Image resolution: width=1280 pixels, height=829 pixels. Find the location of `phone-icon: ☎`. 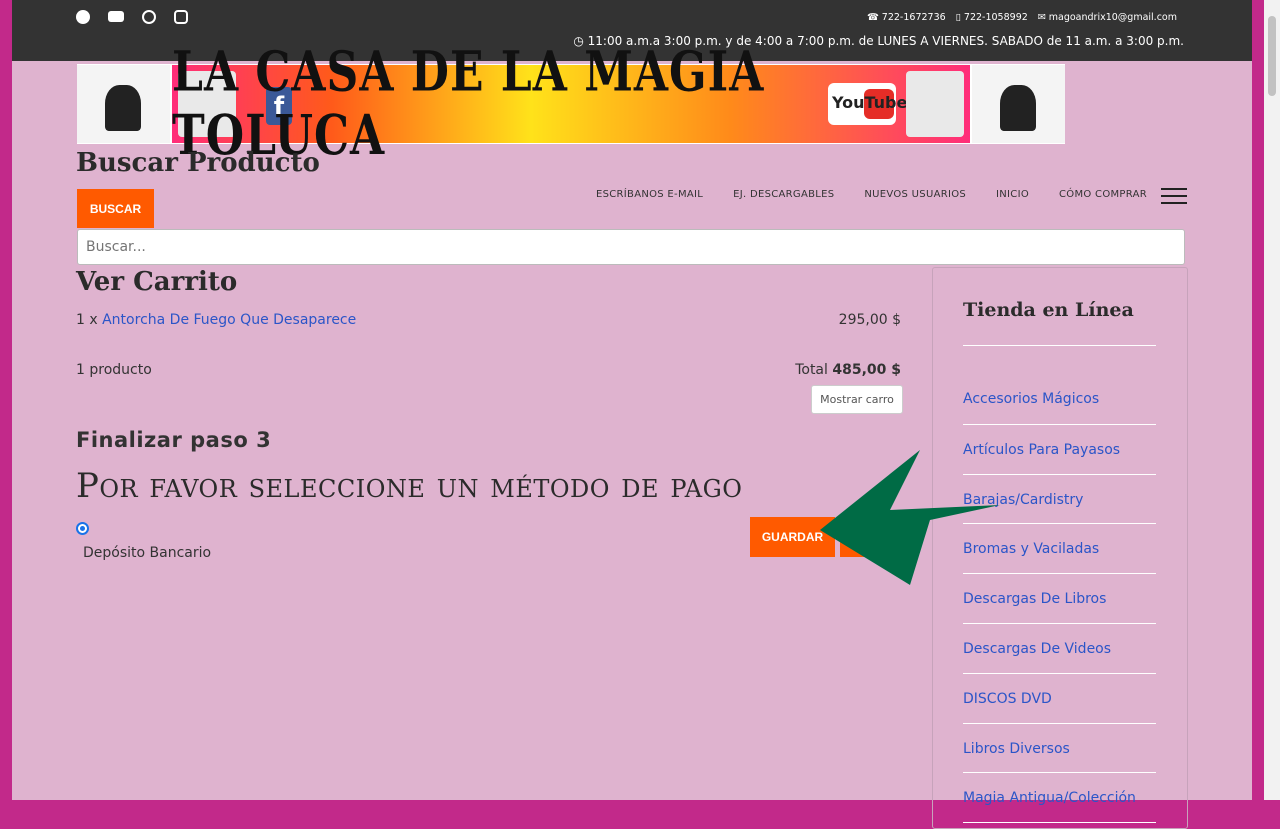

phone-icon: ☎ is located at coordinates (872, 17).